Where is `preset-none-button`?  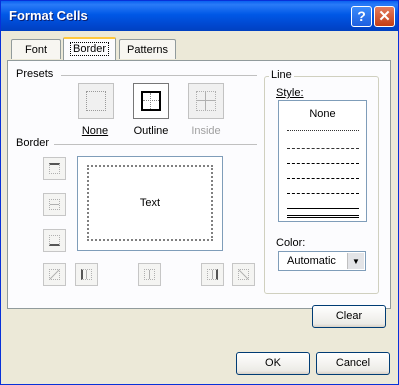 preset-none-button is located at coordinates (96, 101).